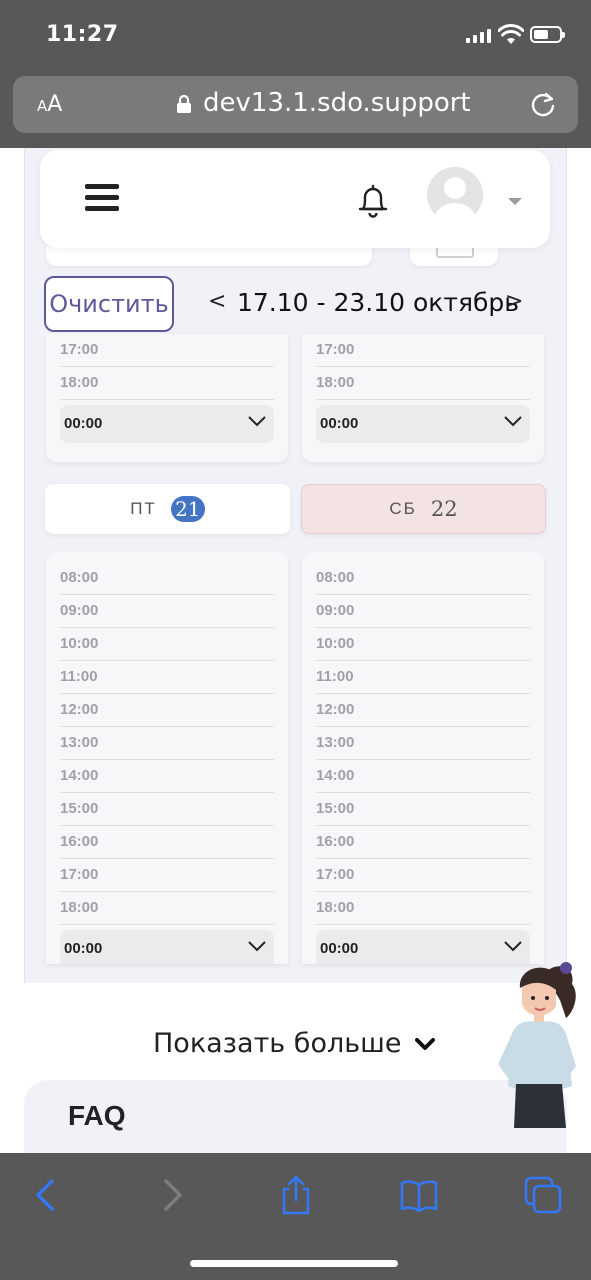  What do you see at coordinates (172, 1195) in the screenshot?
I see `forward-icon` at bounding box center [172, 1195].